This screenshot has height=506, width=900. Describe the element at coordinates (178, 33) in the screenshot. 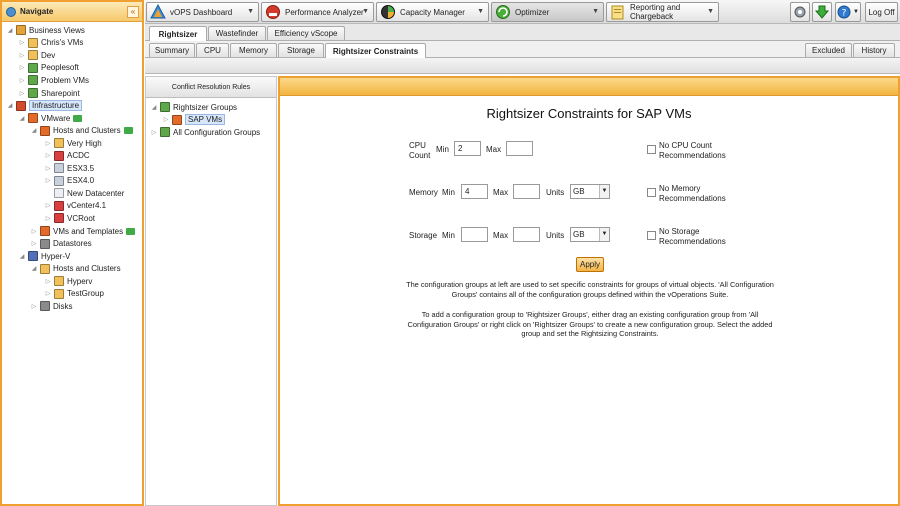

I see `tab-rightsizer: Rightsizer` at that location.